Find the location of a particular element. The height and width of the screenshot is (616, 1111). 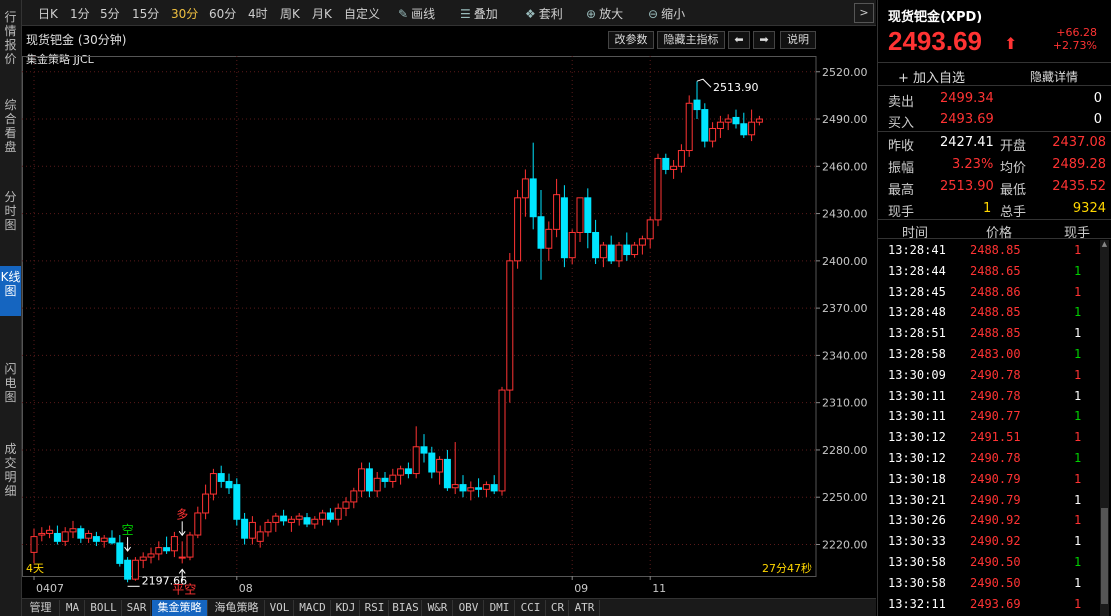

trade-row: 13:28:58 2483.00 1 is located at coordinates (988, 354).